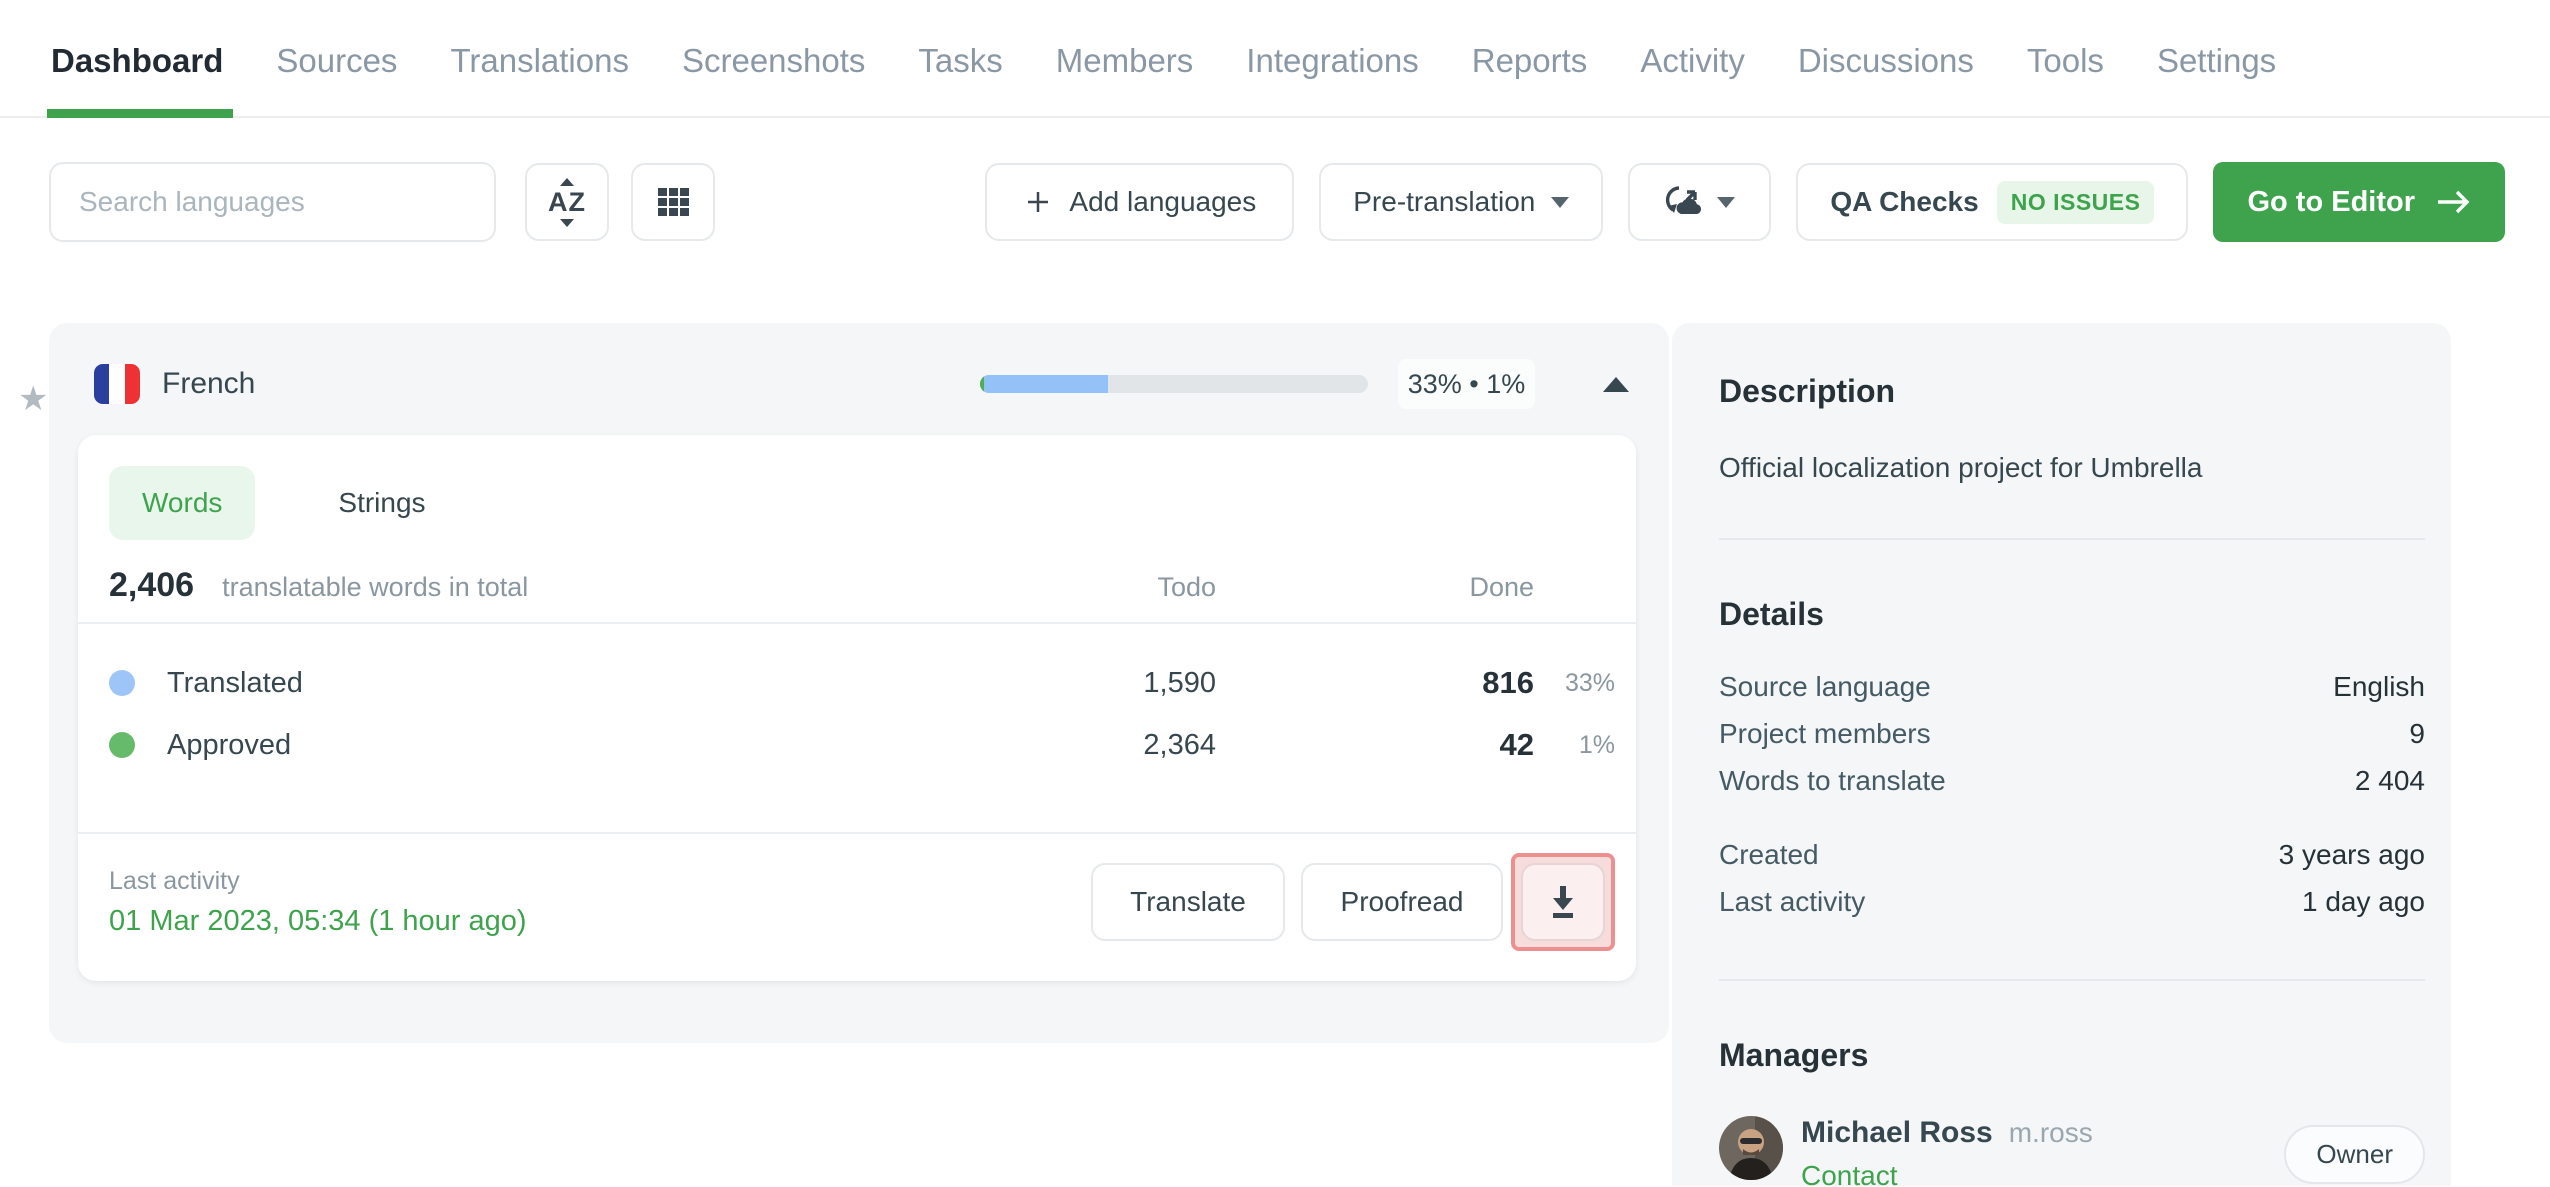  What do you see at coordinates (773, 58) in the screenshot?
I see `tab-screenshots: Screenshots` at bounding box center [773, 58].